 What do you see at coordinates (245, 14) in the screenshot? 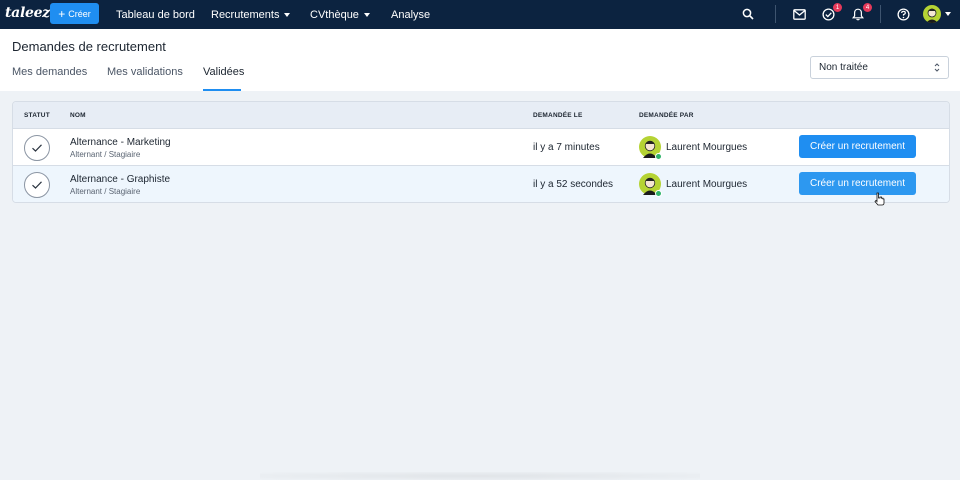
I see `nav-item-label: Recrutements` at bounding box center [245, 14].